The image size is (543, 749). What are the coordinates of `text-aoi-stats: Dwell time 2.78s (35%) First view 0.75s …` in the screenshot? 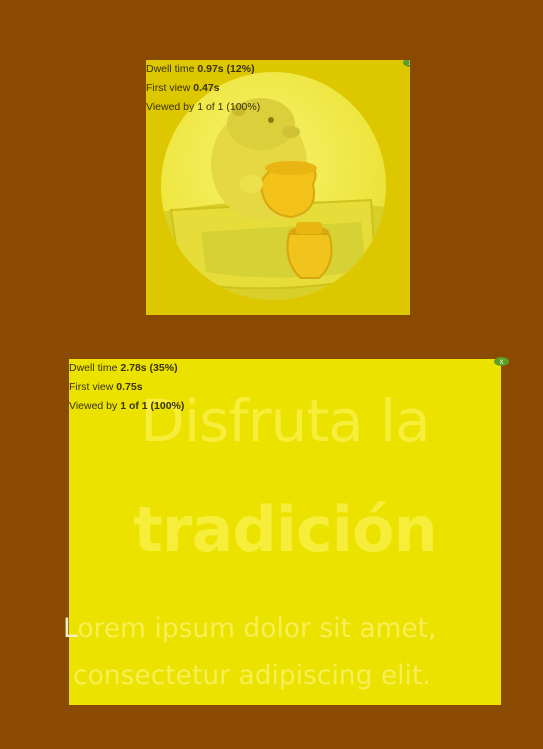 It's located at (126, 387).